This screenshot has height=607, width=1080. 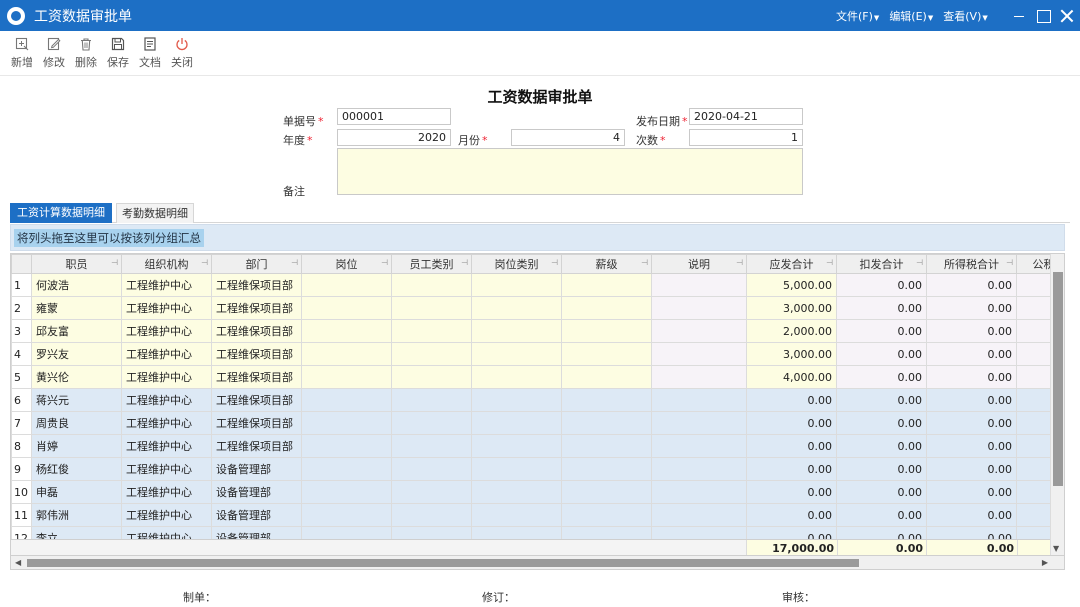 I want to click on table-row: 4 罗兴友 工程维护中心 工程维保项目部 3,000.00 0.00 0.00, so click(x=531, y=354).